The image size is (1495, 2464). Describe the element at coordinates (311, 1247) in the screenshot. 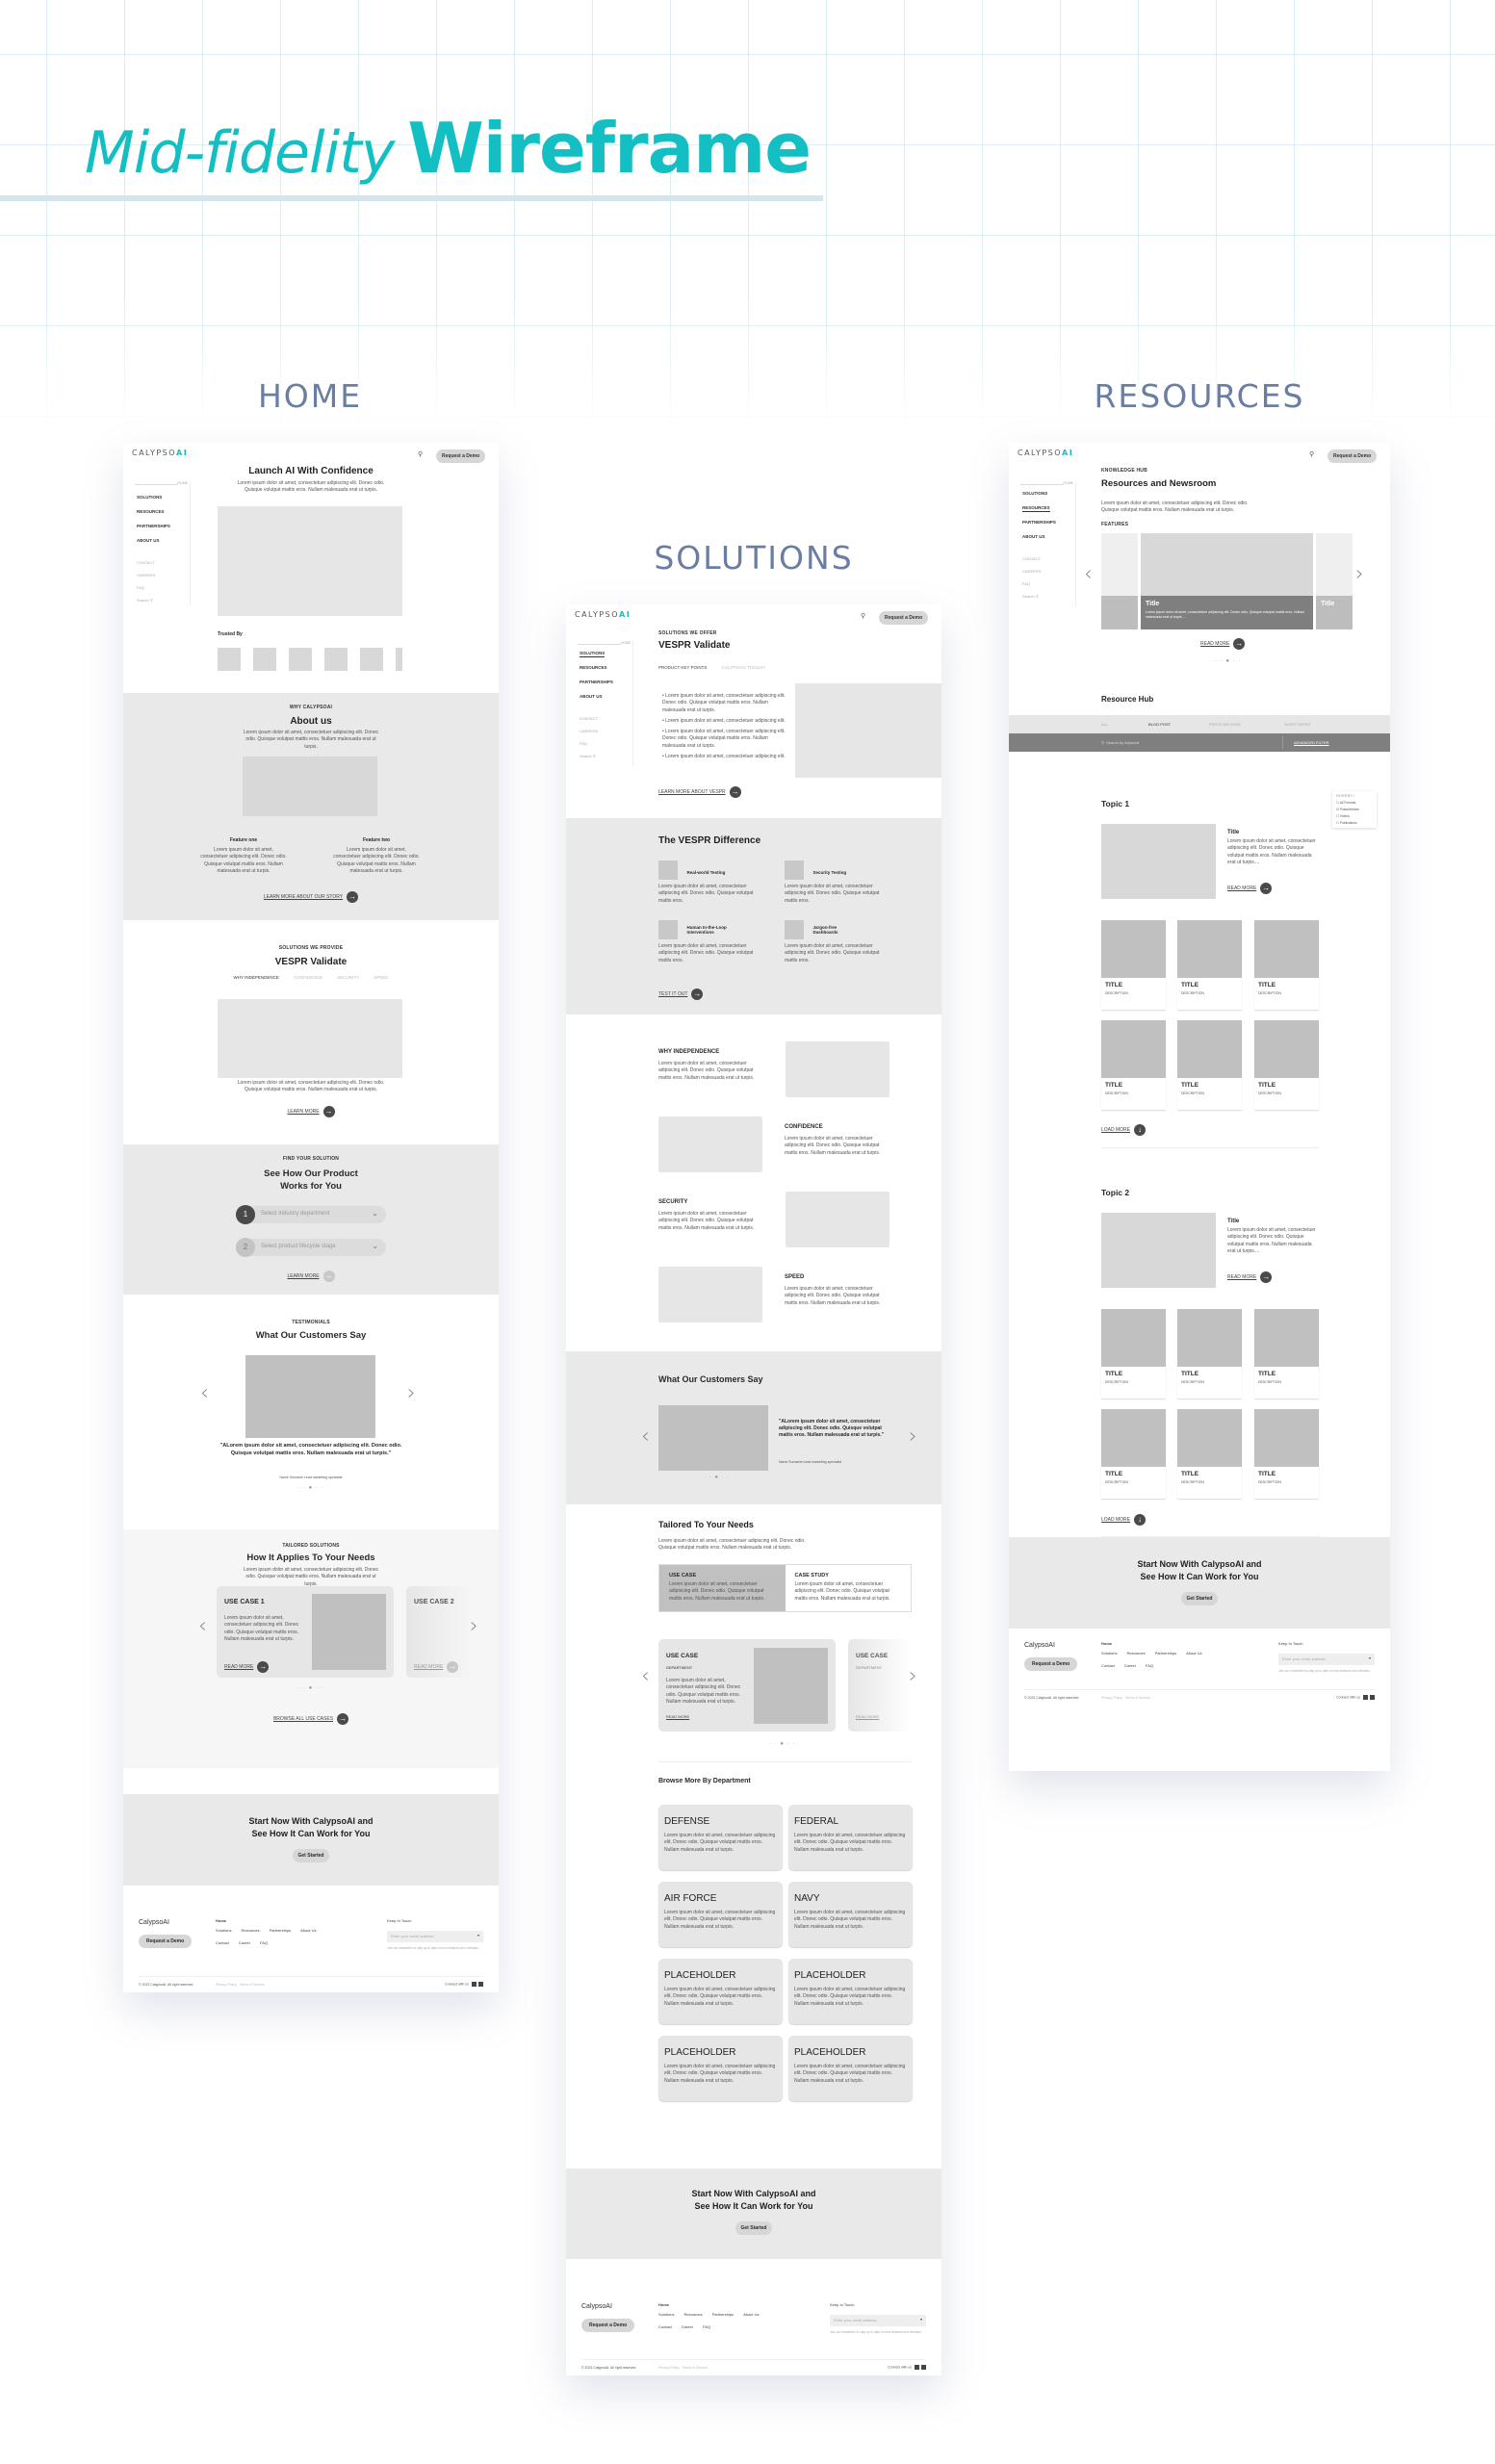

I see `lifecycle-select: 2 Select product lifecycle stage ⌄` at that location.